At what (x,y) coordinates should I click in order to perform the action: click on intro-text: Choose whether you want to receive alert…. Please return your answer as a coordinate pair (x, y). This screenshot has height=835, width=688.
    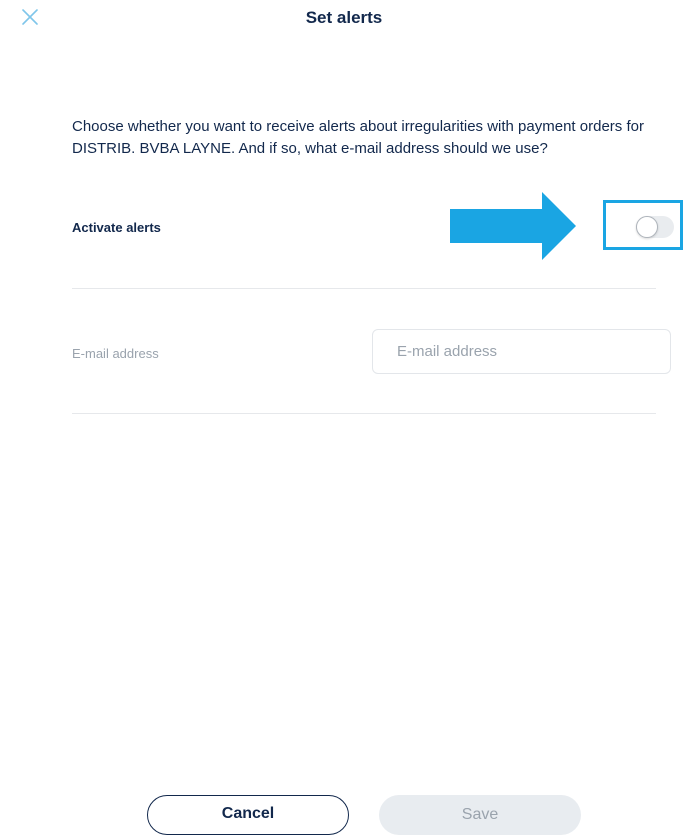
    Looking at the image, I should click on (358, 137).